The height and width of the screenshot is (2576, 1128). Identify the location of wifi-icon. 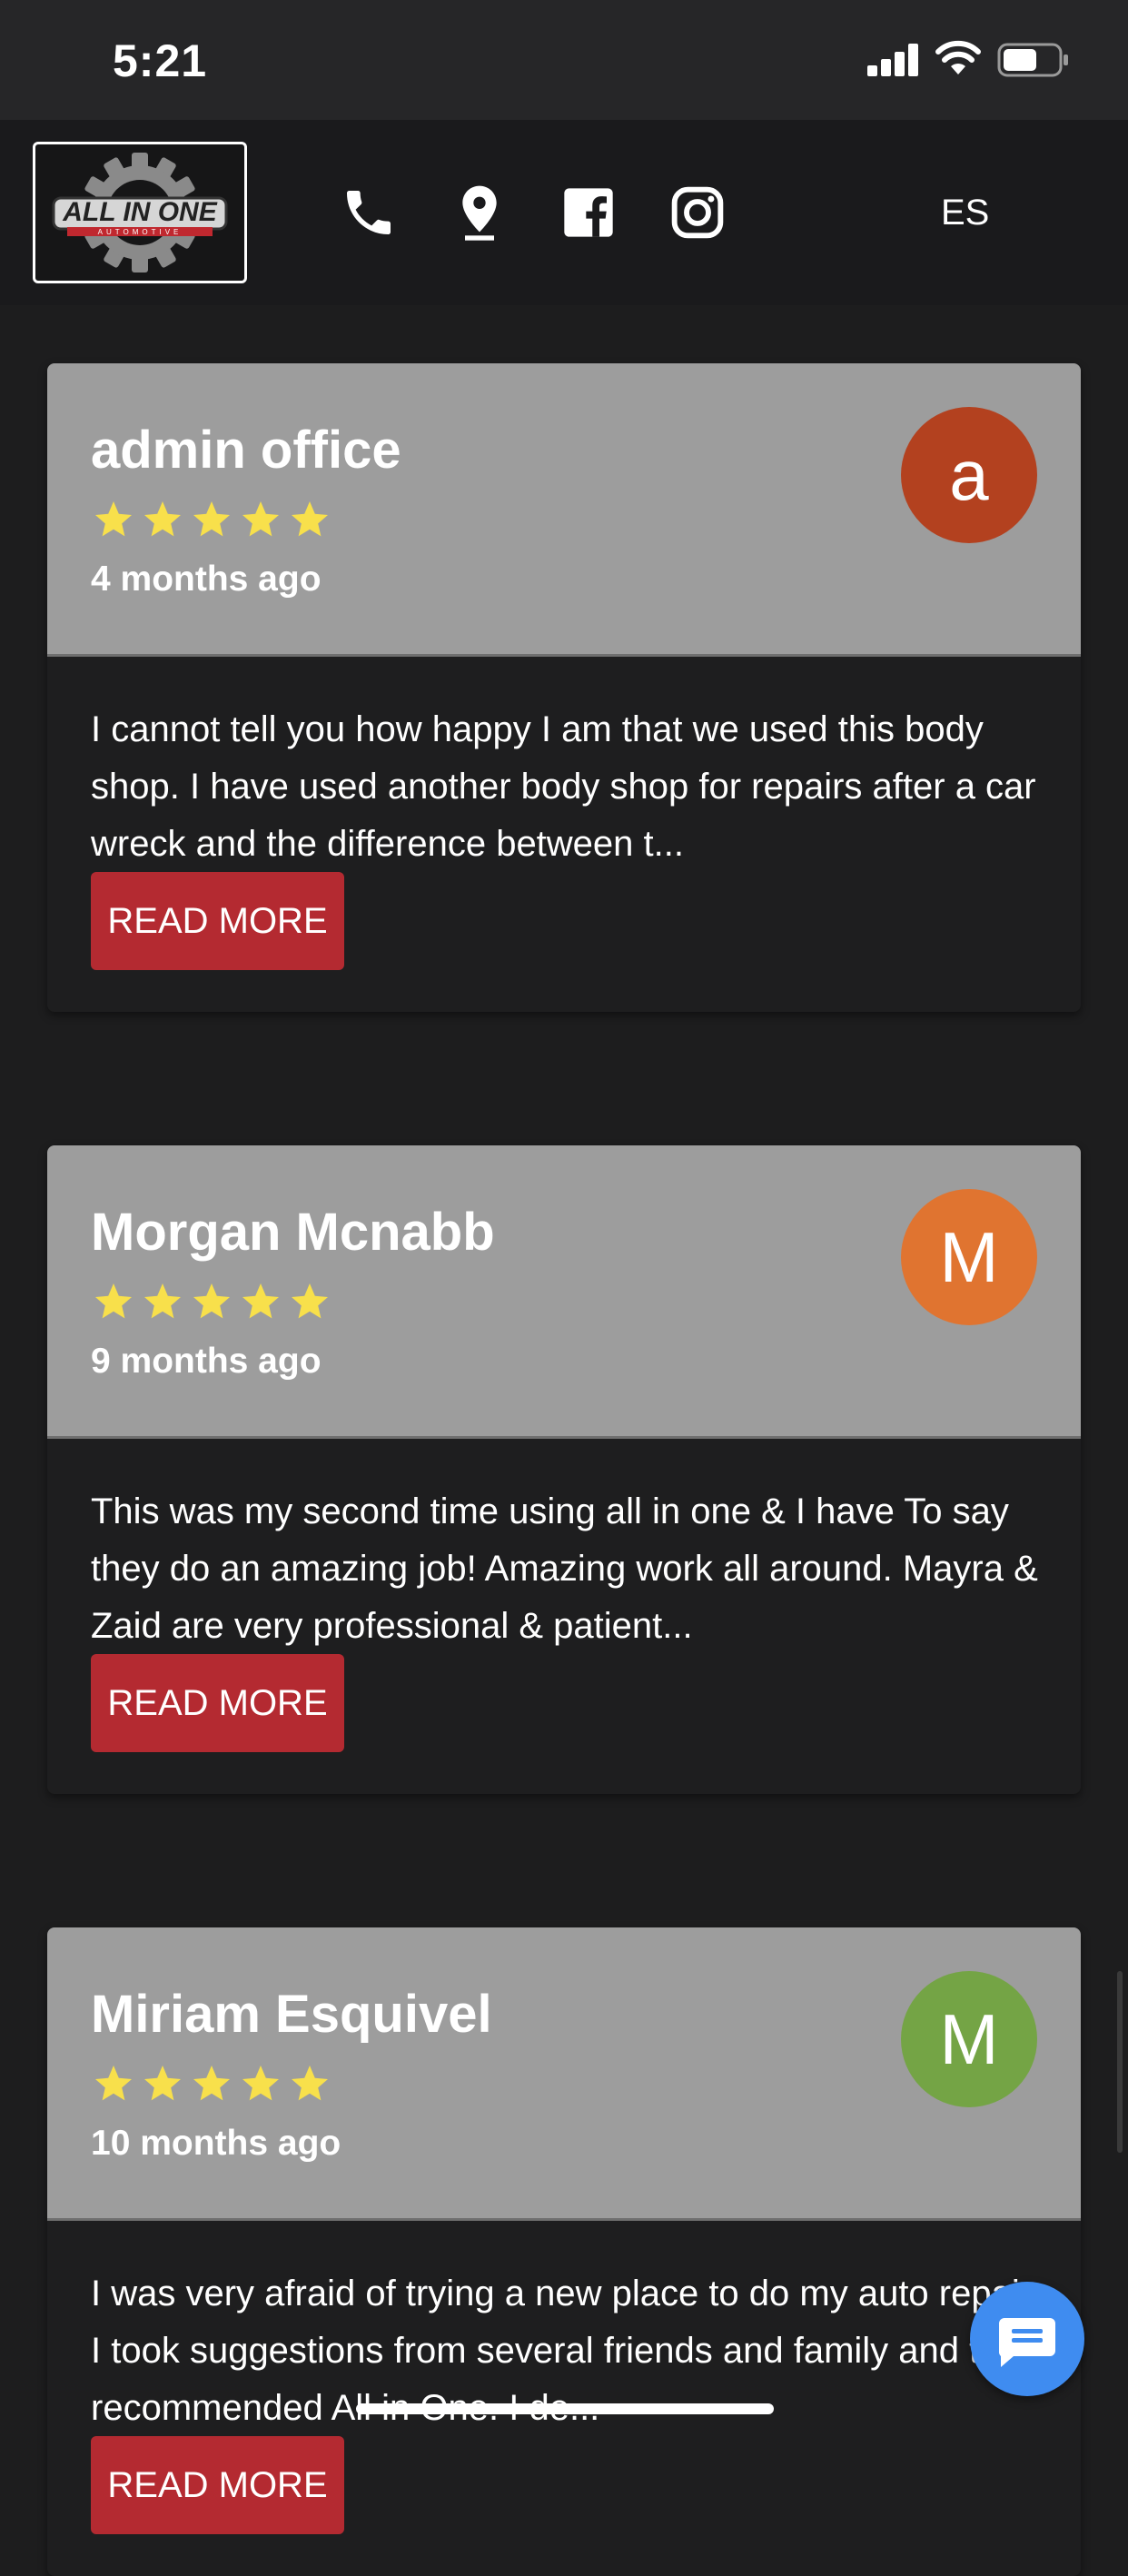
(958, 57).